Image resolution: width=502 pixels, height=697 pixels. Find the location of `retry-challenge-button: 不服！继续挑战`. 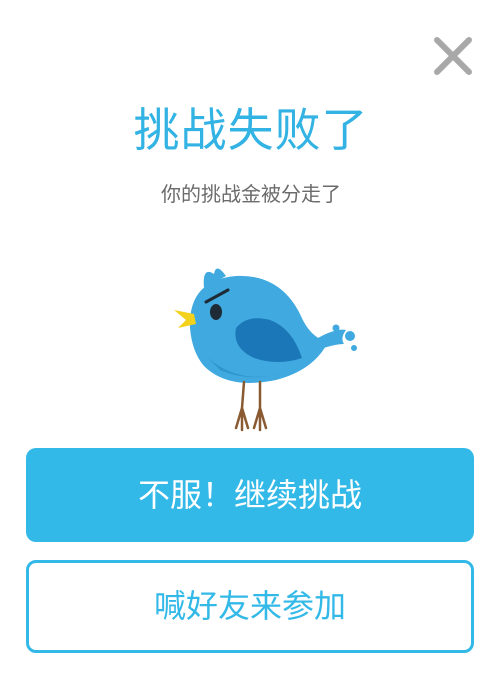

retry-challenge-button: 不服！继续挑战 is located at coordinates (250, 495).